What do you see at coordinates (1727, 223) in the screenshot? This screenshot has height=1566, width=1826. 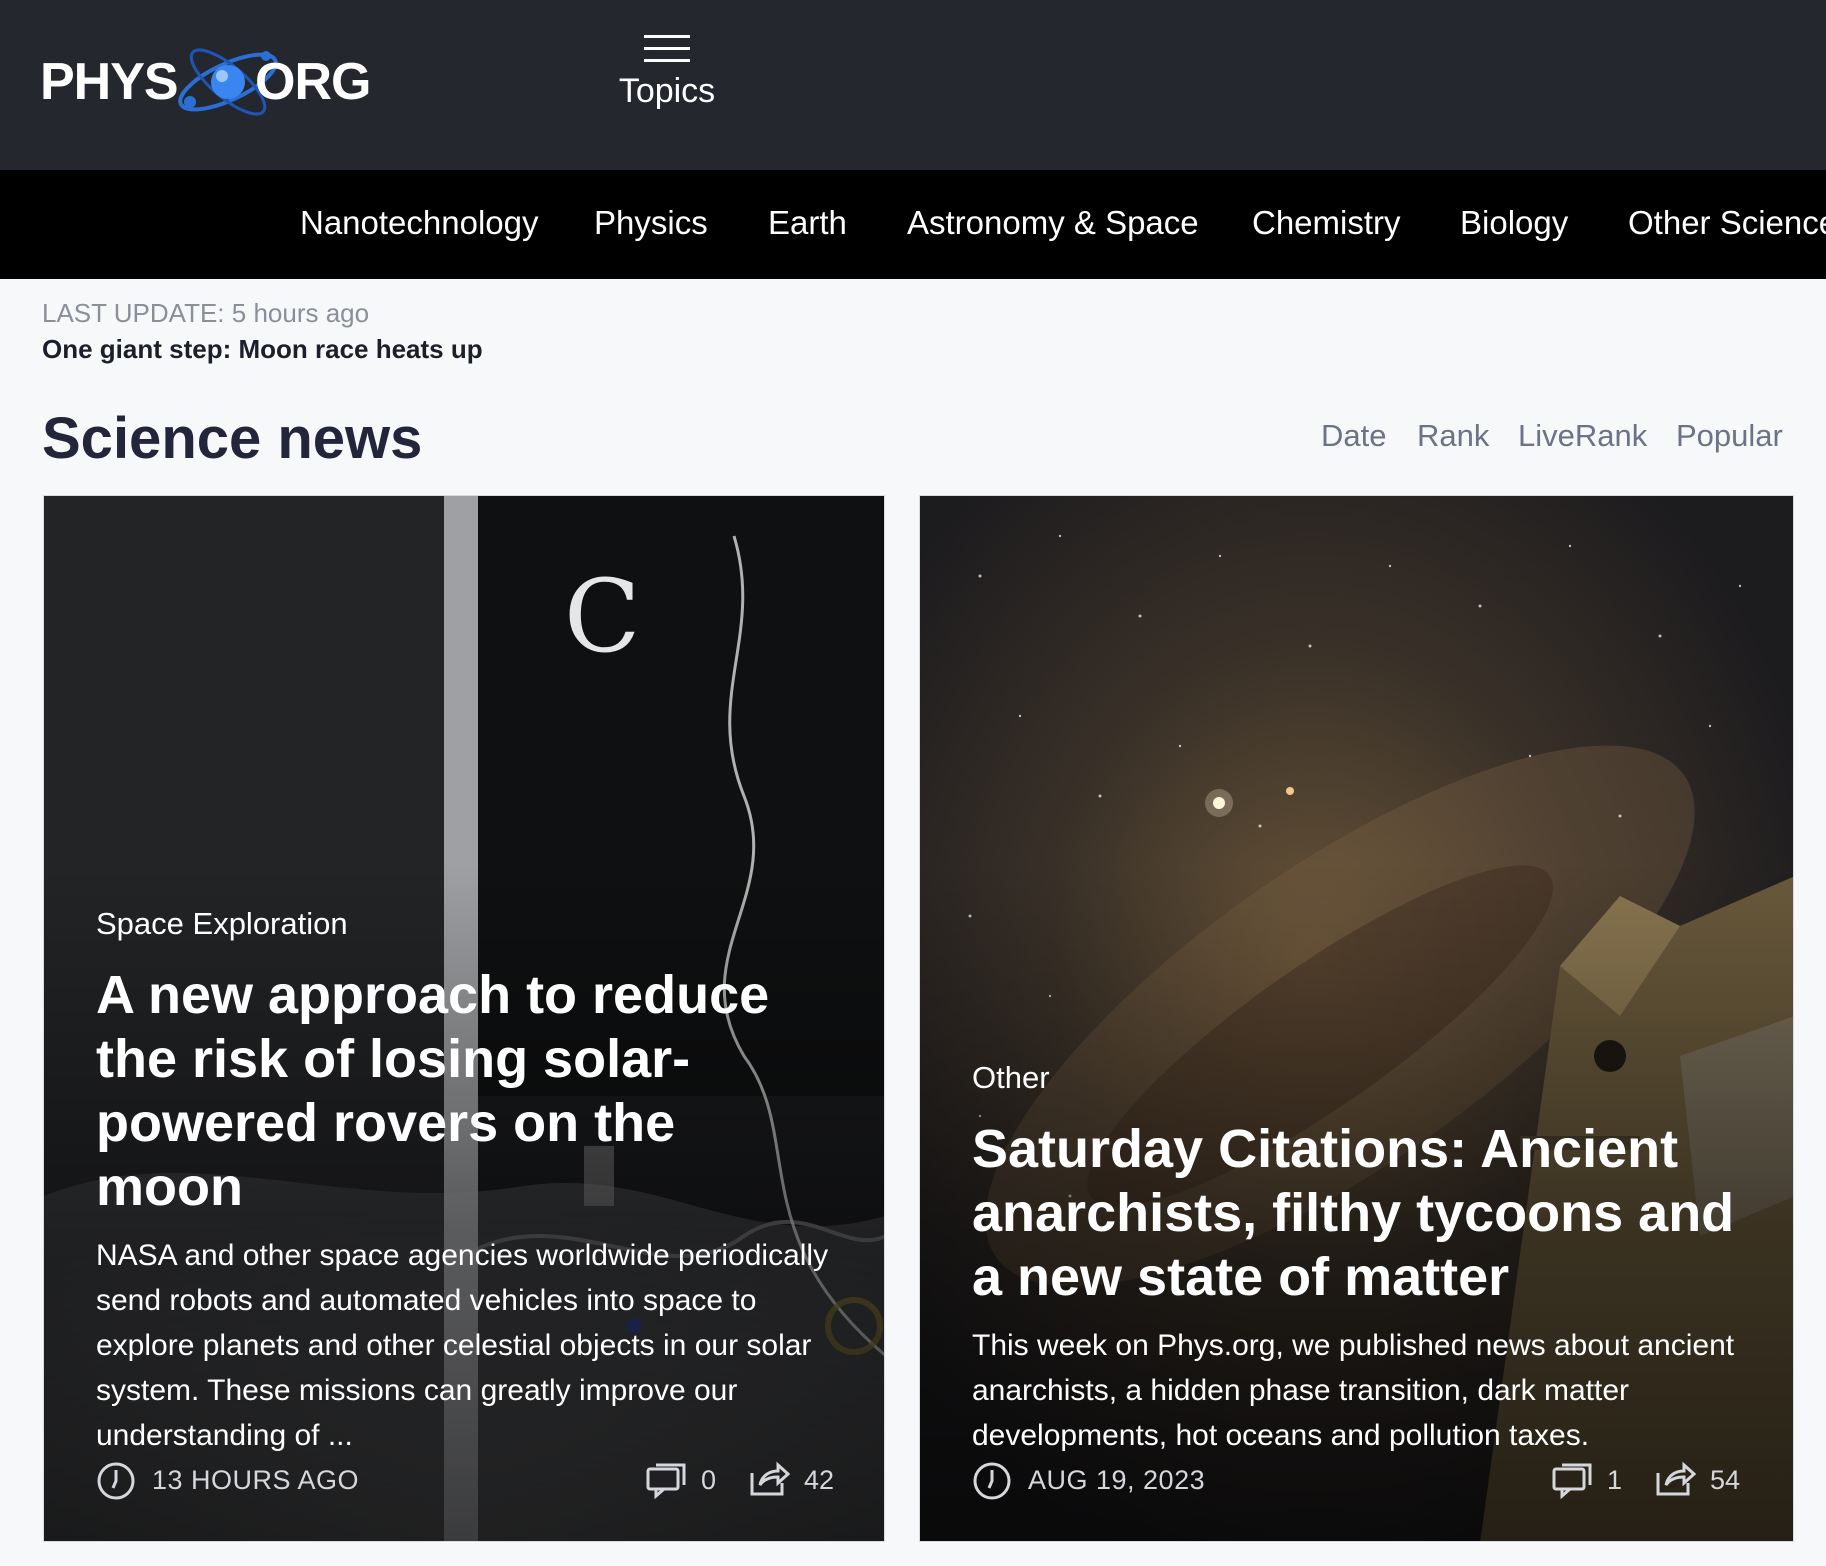 I see `nav-item-other-sciences: Other Sciences` at bounding box center [1727, 223].